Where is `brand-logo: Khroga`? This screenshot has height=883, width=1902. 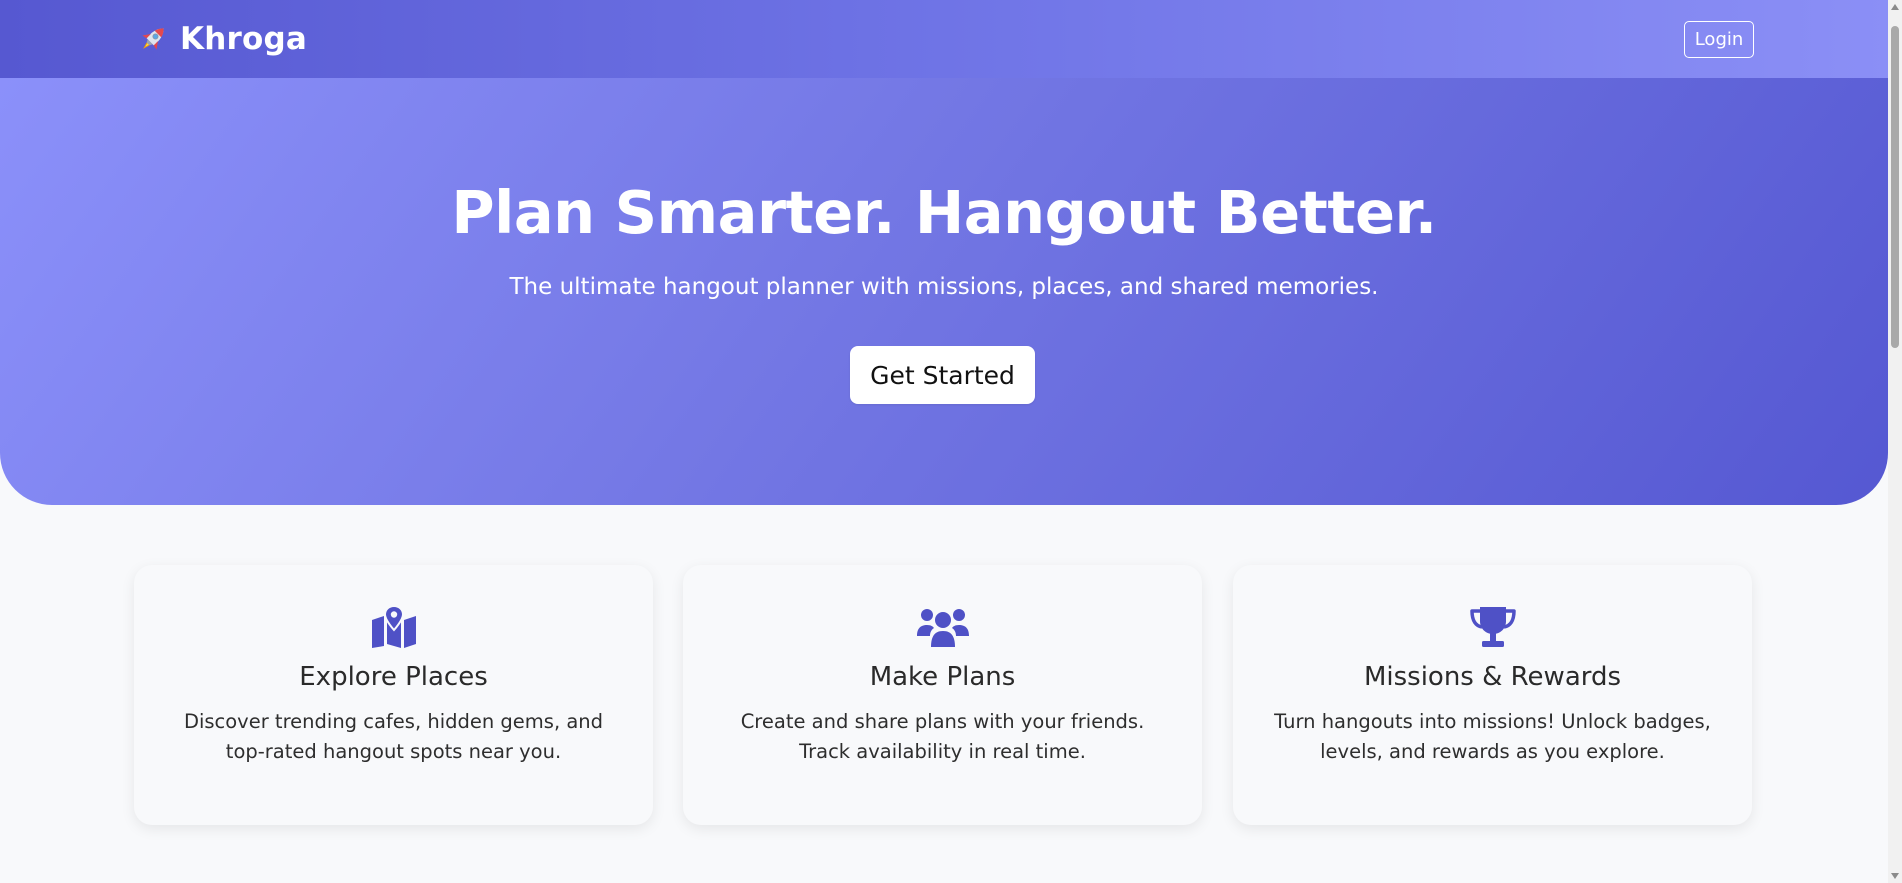 brand-logo: Khroga is located at coordinates (221, 39).